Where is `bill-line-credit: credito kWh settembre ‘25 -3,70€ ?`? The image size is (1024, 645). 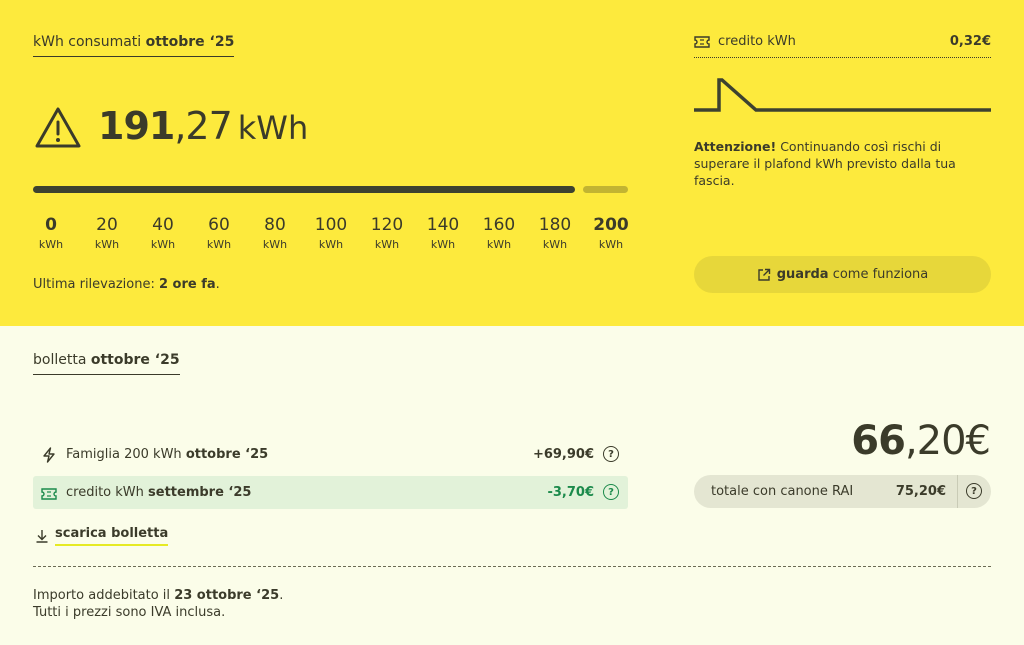 bill-line-credit: credito kWh settembre ‘25 -3,70€ ? is located at coordinates (330, 492).